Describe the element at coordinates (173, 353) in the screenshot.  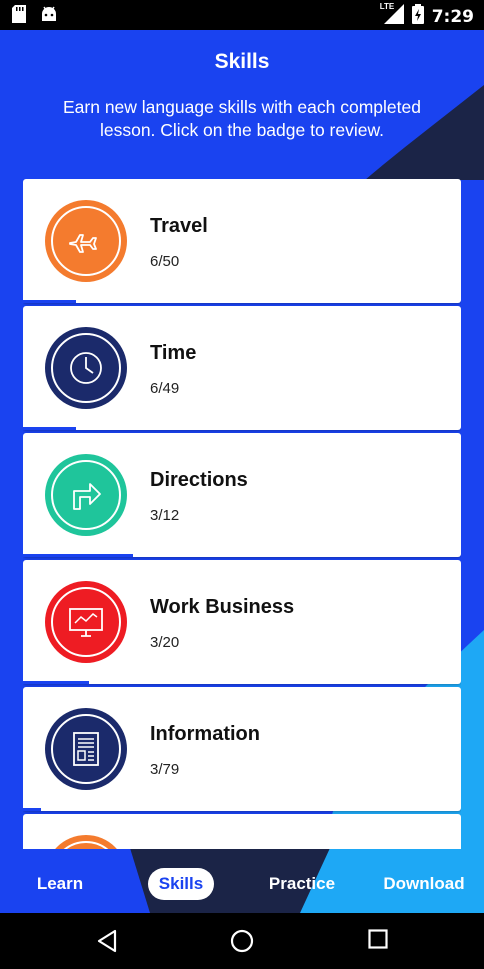
I see `skill-name: Time` at that location.